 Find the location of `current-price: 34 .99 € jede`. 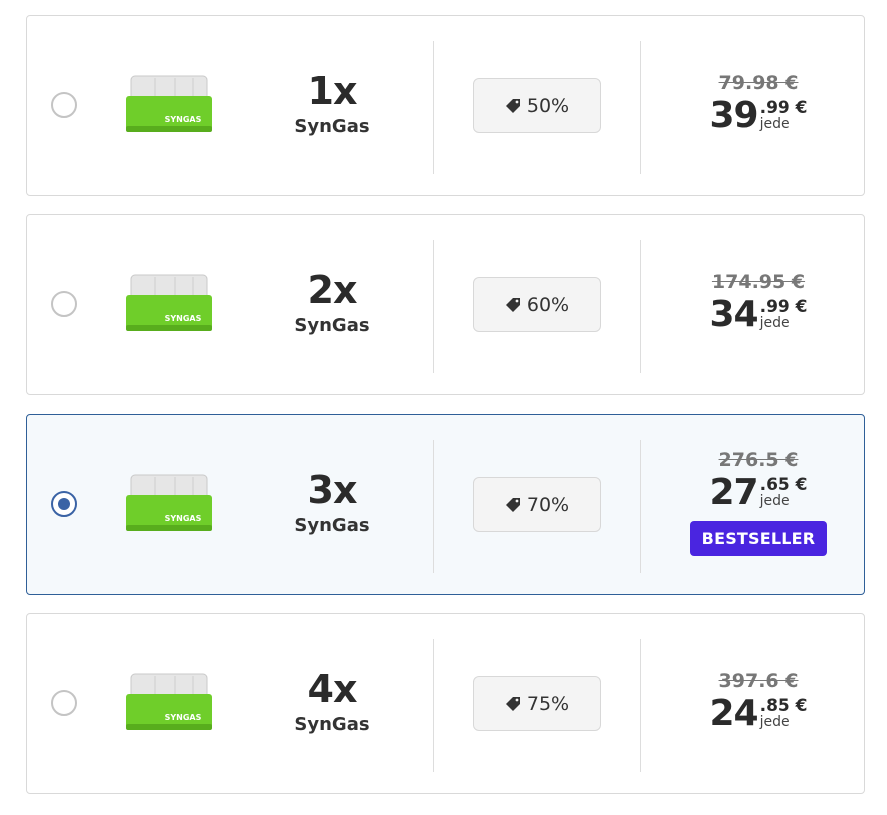

current-price: 34 .99 € jede is located at coordinates (759, 315).